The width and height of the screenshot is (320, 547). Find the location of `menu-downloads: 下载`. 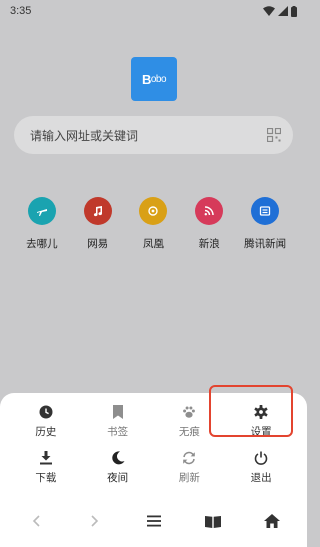

menu-downloads: 下载 is located at coordinates (46, 467).